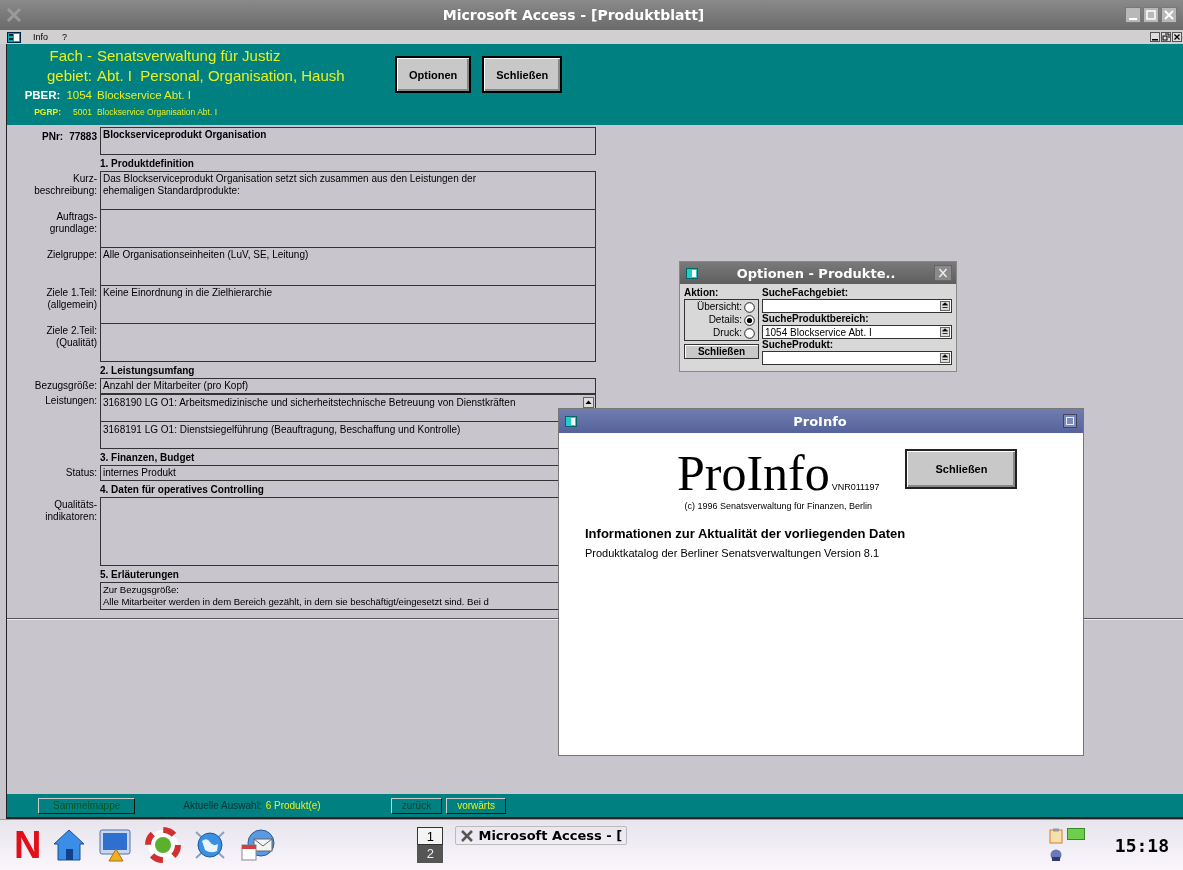 Image resolution: width=1183 pixels, height=870 pixels. What do you see at coordinates (73, 223) in the screenshot?
I see `field-label: Auftrags- grundlage:` at bounding box center [73, 223].